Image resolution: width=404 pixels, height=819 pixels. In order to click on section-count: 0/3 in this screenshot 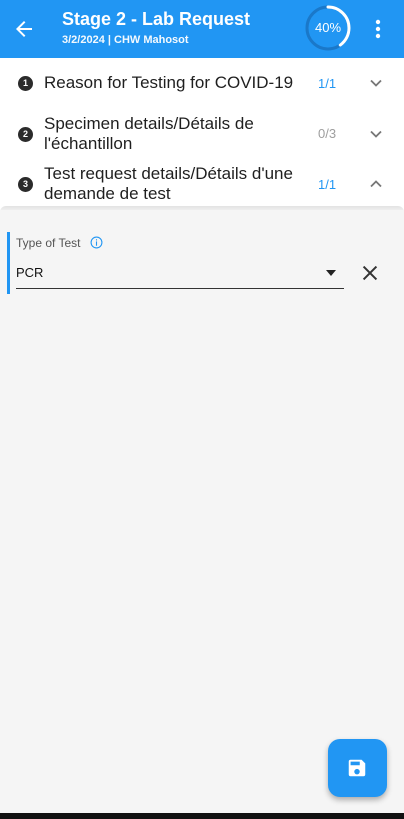, I will do `click(327, 133)`.